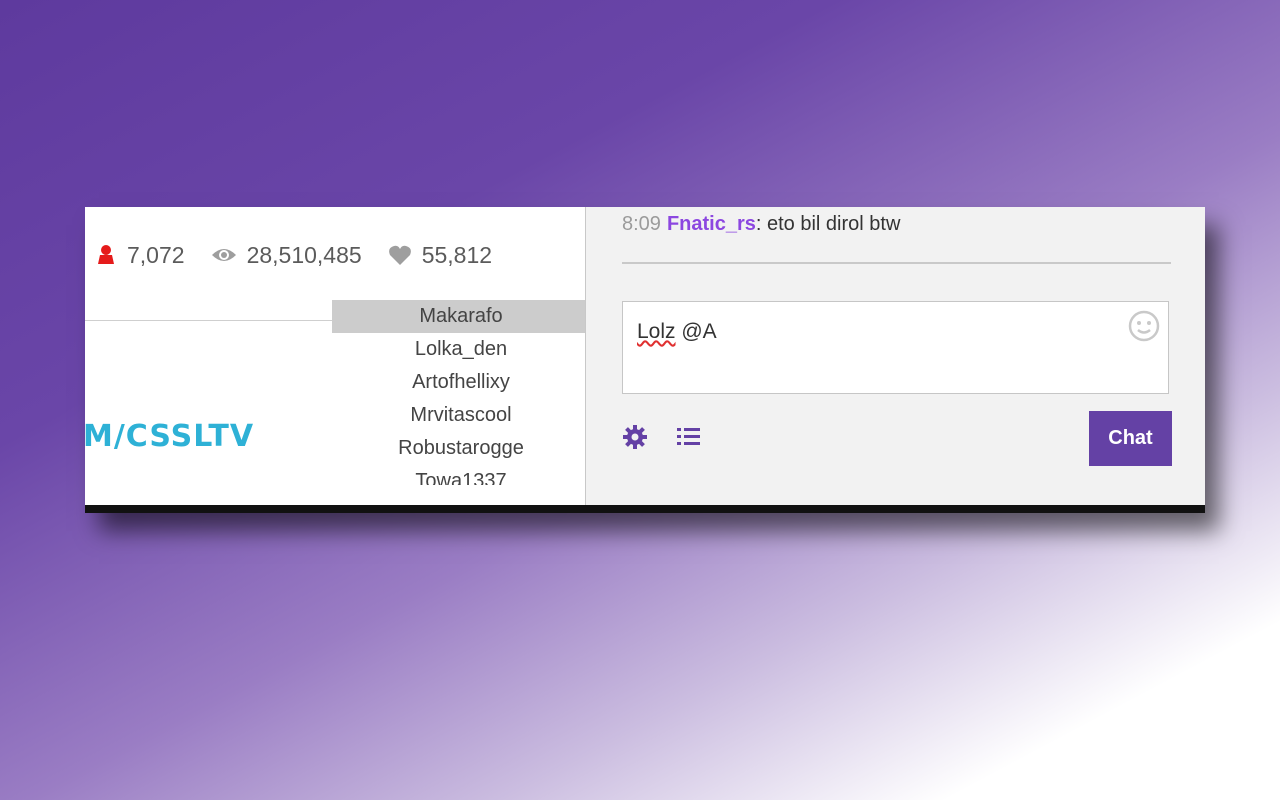 The width and height of the screenshot is (1280, 800). I want to click on autocomplete-item: Artofhellixy, so click(461, 382).